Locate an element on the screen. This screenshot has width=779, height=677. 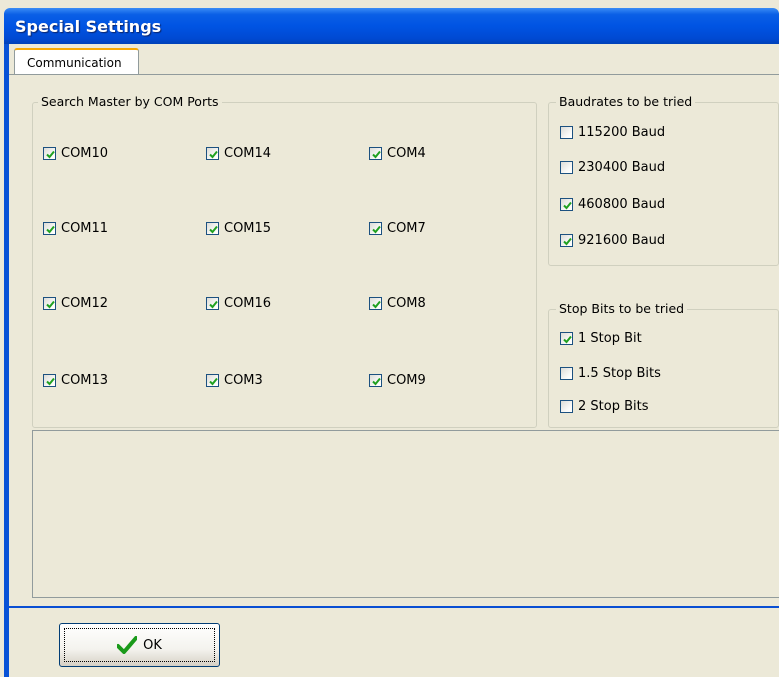
com-checkbox-com8: COM8 is located at coordinates (397, 303).